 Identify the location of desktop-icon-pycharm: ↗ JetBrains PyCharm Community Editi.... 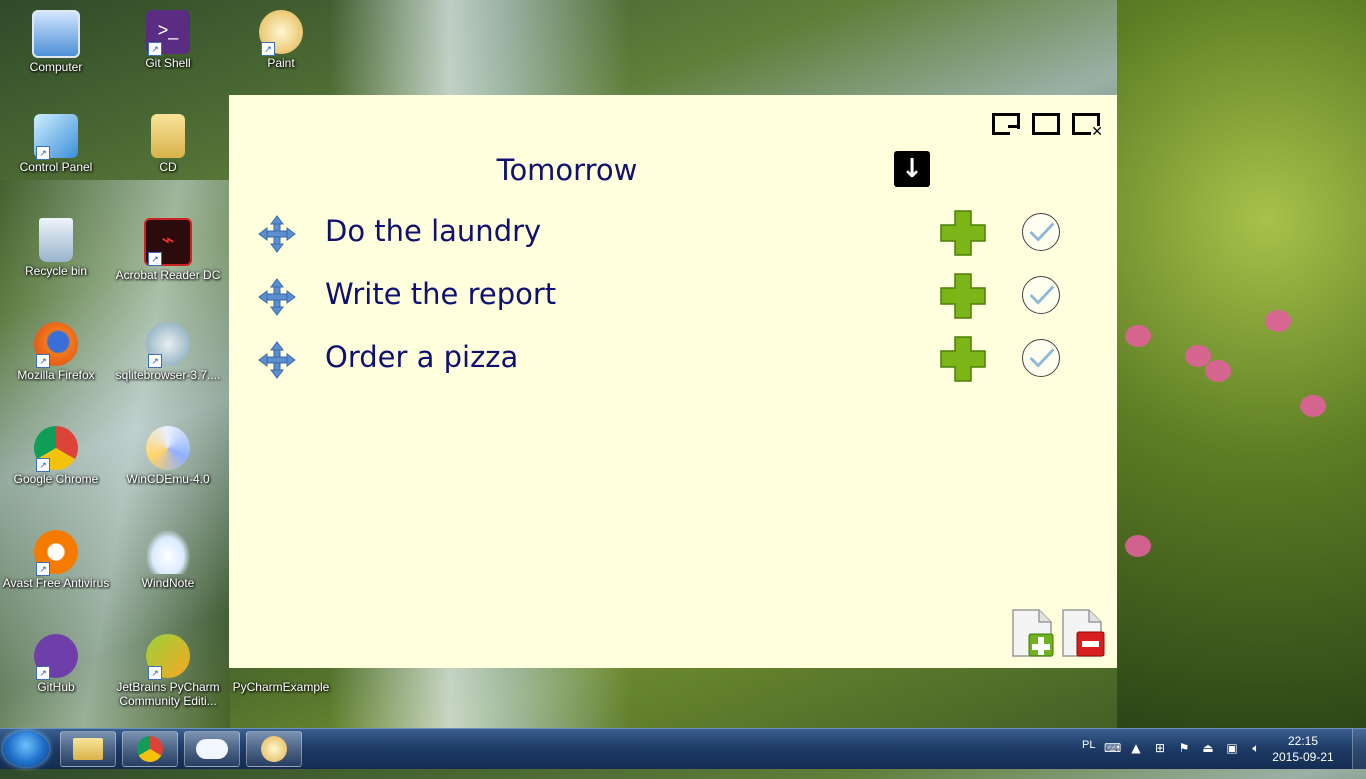
(168, 671).